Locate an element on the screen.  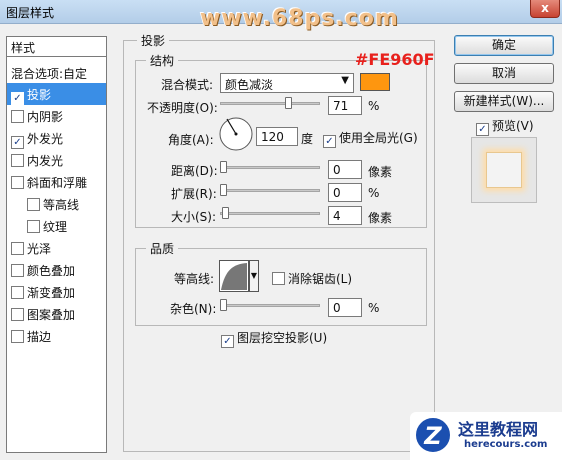
antialias-checkbox: 消除锯齿(L) is located at coordinates (312, 278).